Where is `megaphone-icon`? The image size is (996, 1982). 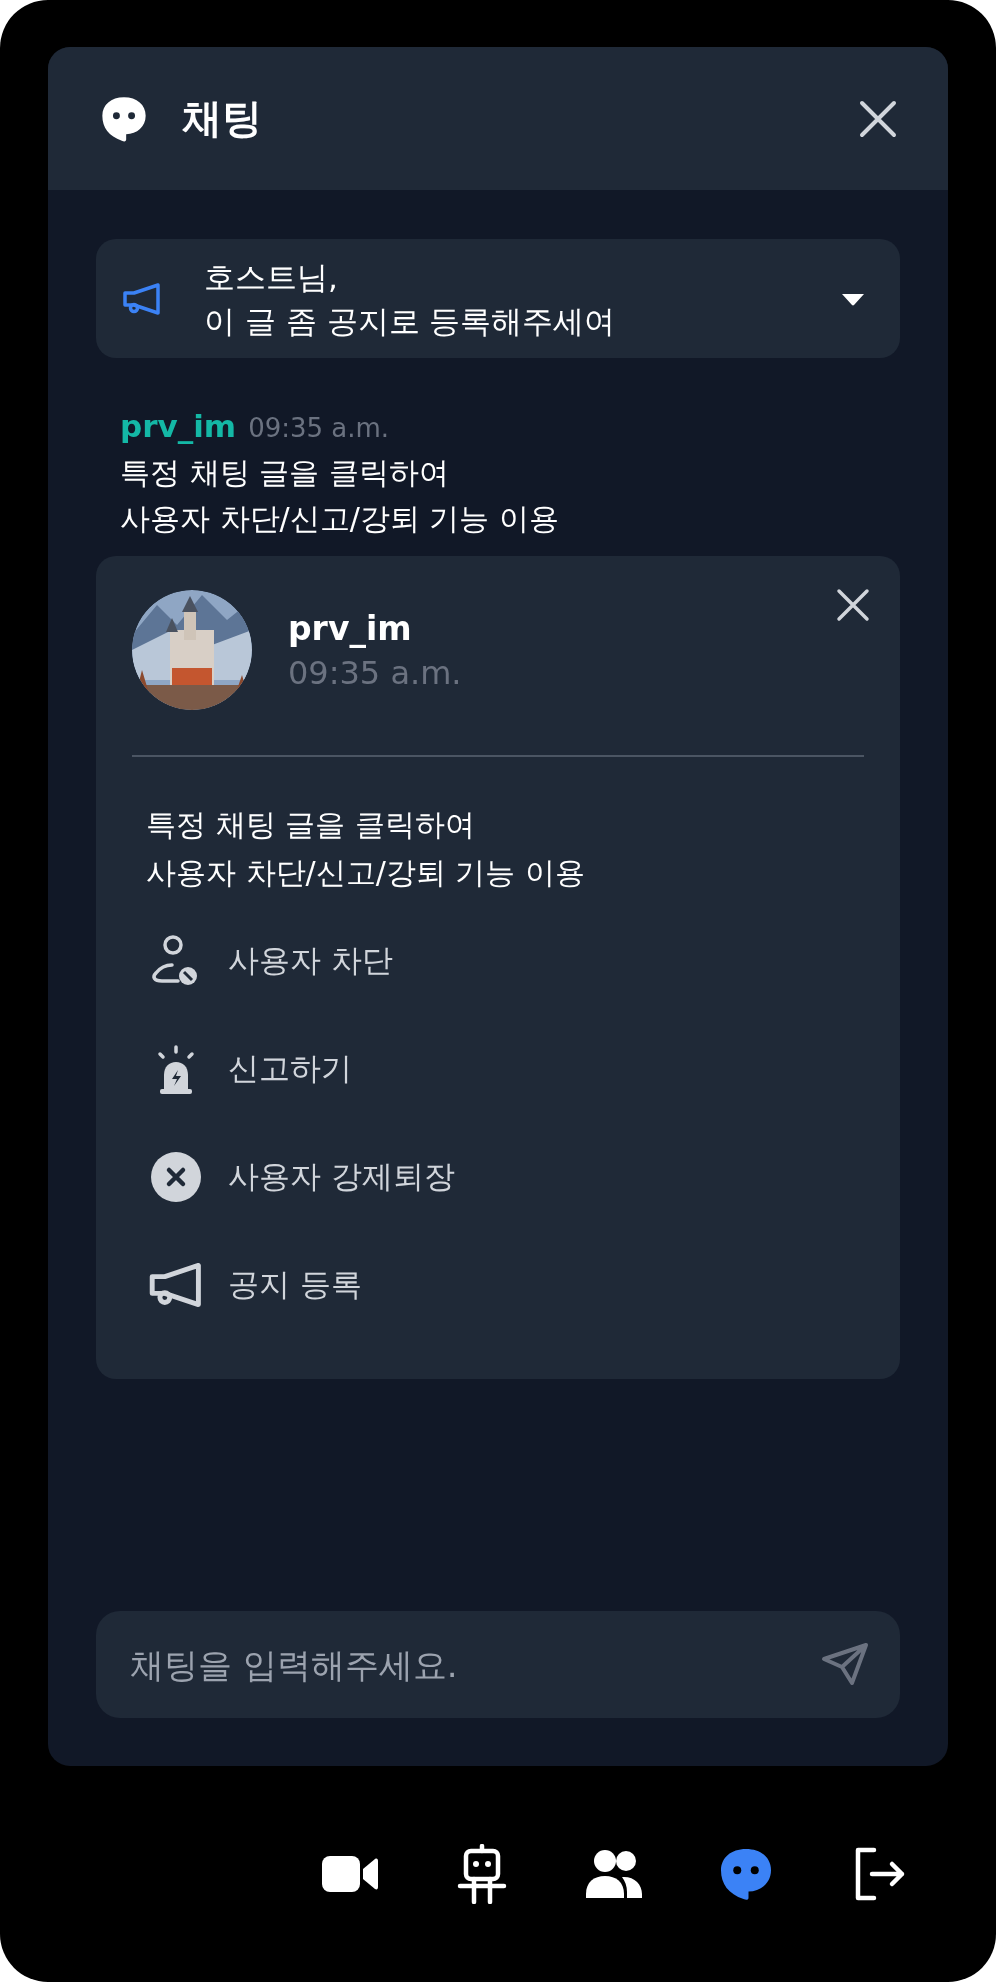
megaphone-icon is located at coordinates (142, 298).